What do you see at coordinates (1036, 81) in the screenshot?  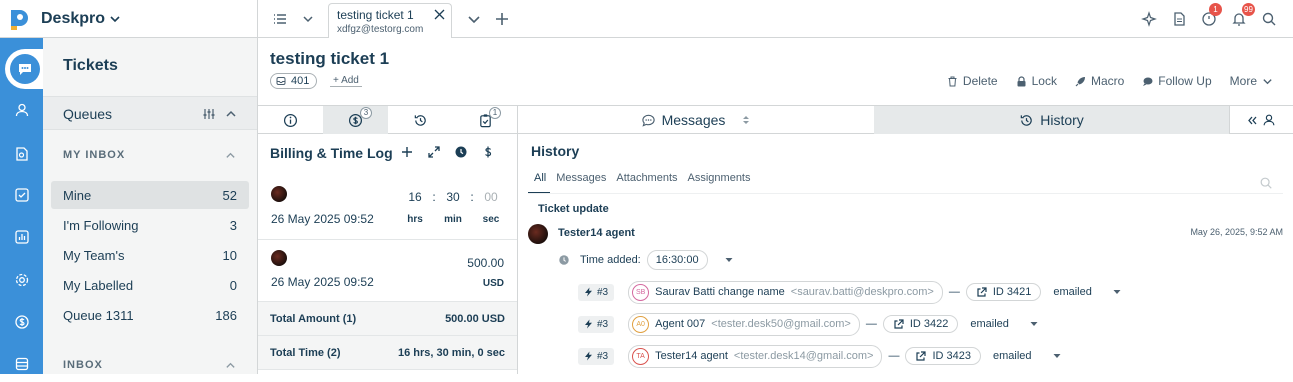 I see `lock-button: Lock` at bounding box center [1036, 81].